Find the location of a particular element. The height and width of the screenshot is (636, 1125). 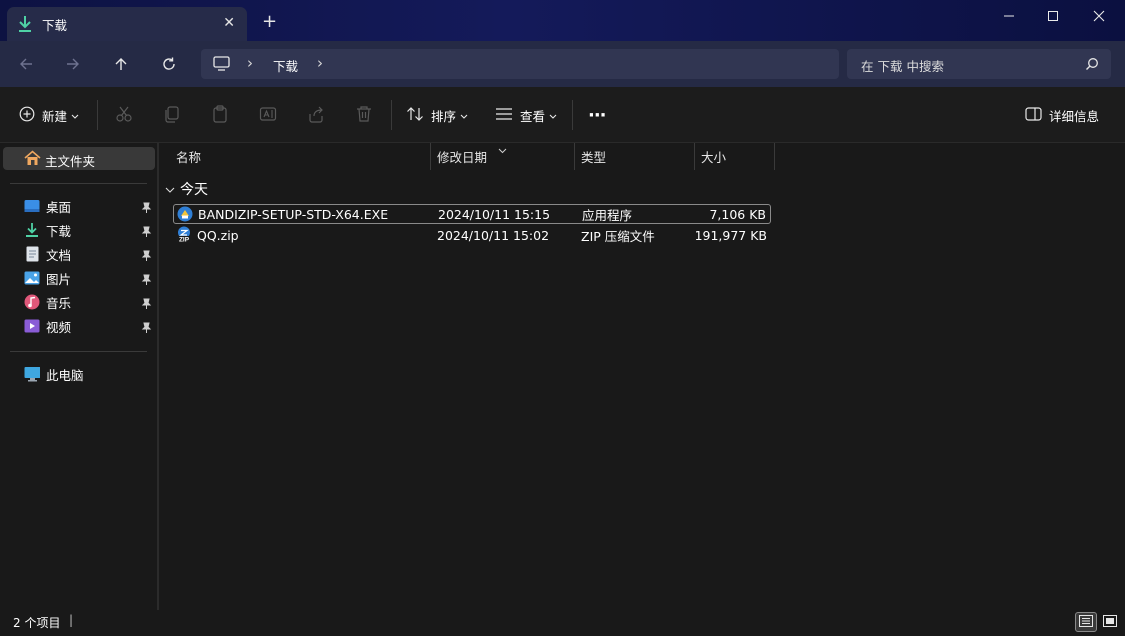

column-header-name: 名称 is located at coordinates (303, 156).